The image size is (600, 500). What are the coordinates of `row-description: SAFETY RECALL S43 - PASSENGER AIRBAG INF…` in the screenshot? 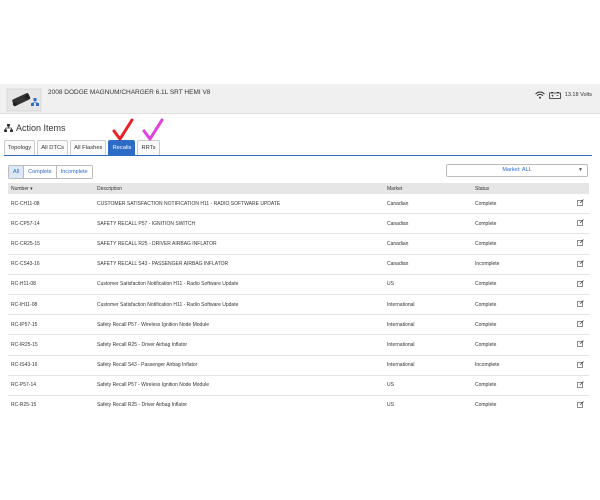 It's located at (163, 264).